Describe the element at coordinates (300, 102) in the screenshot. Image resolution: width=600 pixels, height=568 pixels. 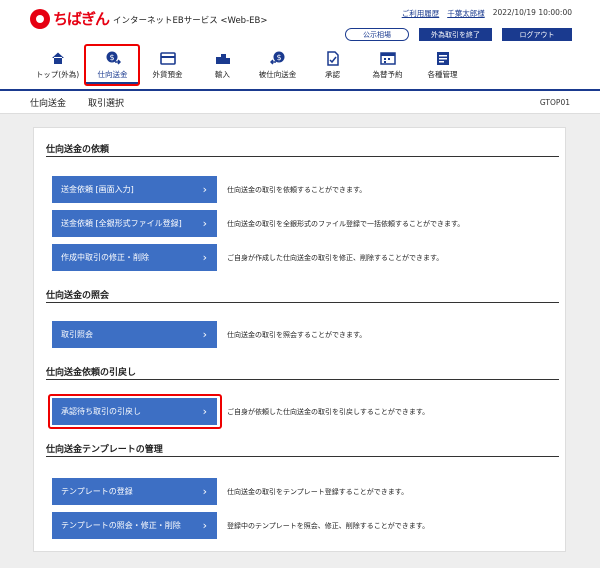
I see `page-title-bar: 仕向送金 取引選択 GTOP01` at that location.